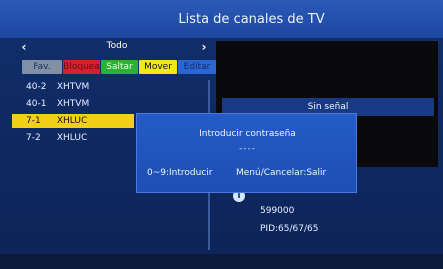 The height and width of the screenshot is (269, 443). What do you see at coordinates (247, 134) in the screenshot?
I see `dialog-title: Introducir contraseña` at bounding box center [247, 134].